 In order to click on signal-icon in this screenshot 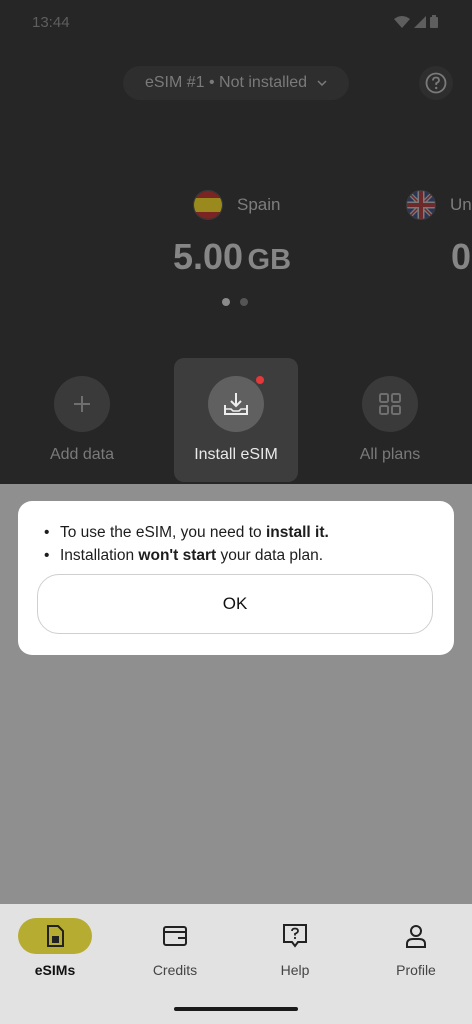, I will do `click(420, 21)`.